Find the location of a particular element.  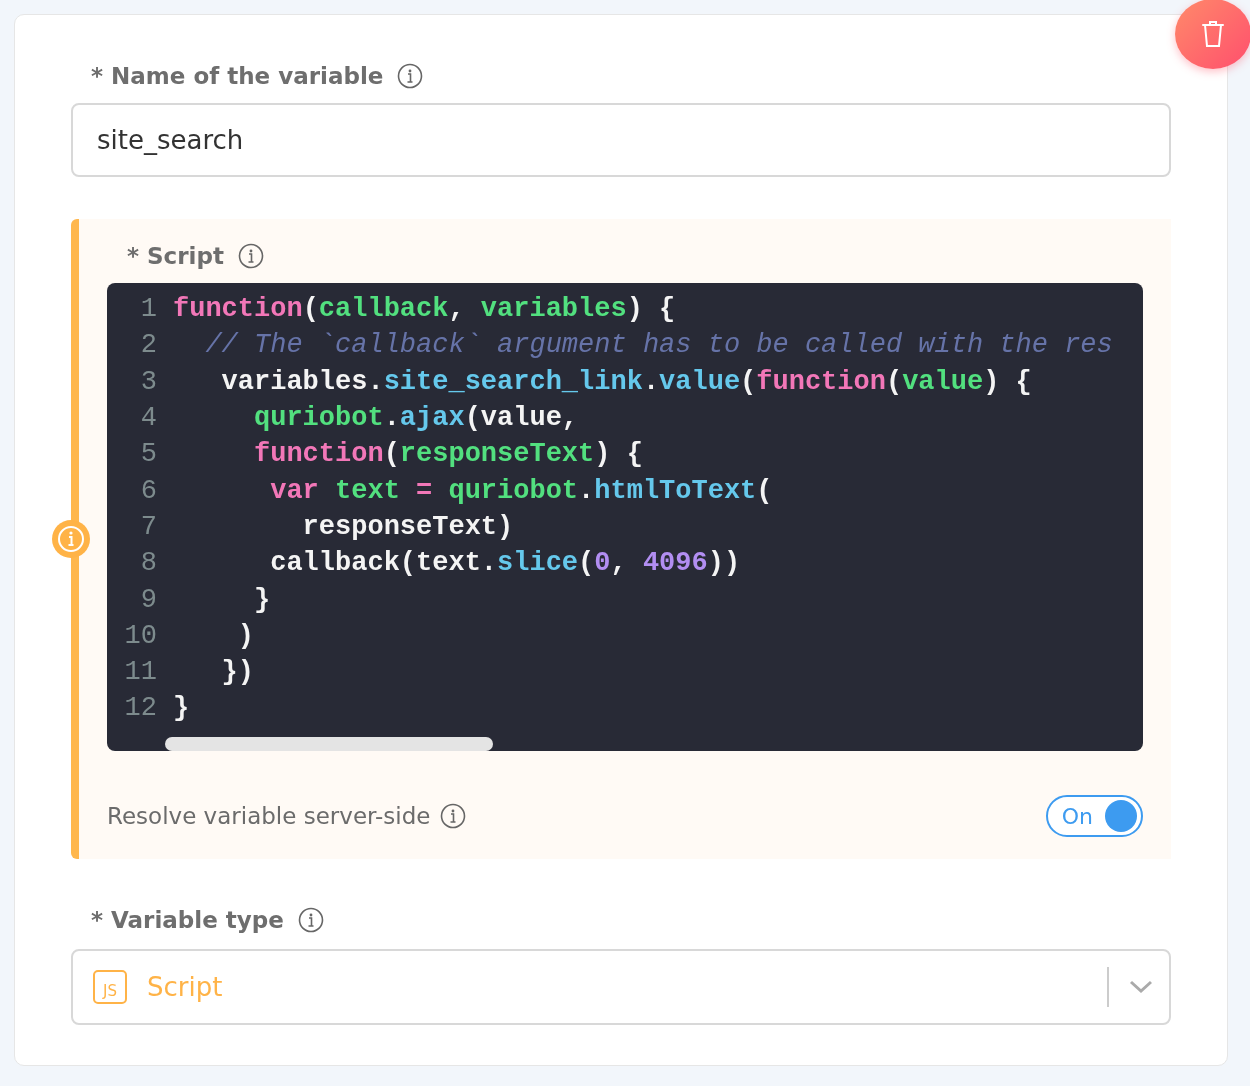

line-number: 5 is located at coordinates (148, 454).